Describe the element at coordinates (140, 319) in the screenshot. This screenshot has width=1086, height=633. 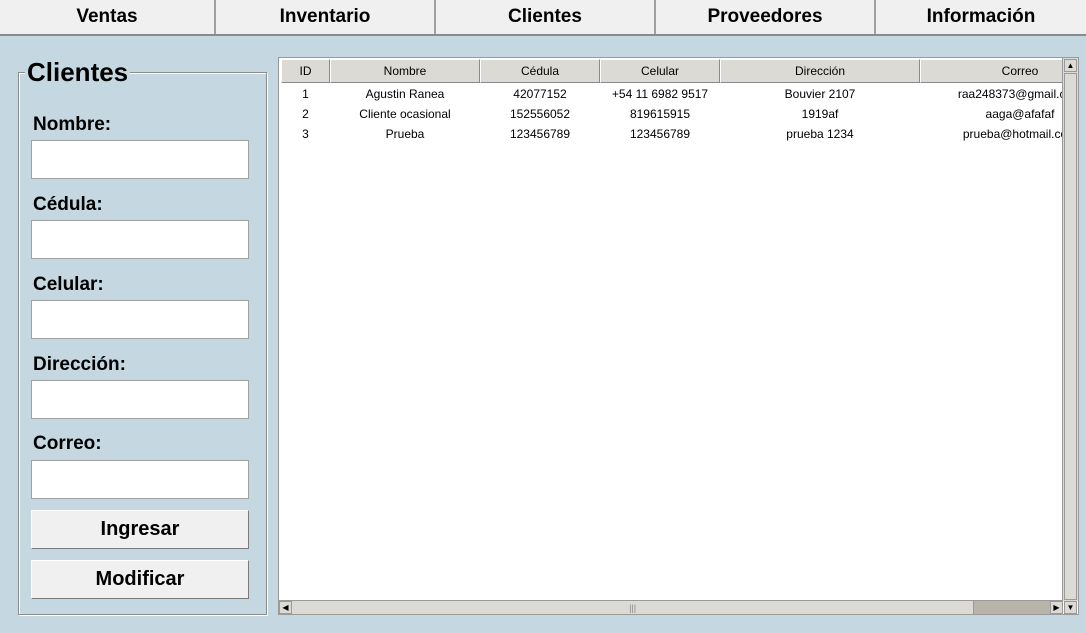
I see `celular-input` at that location.